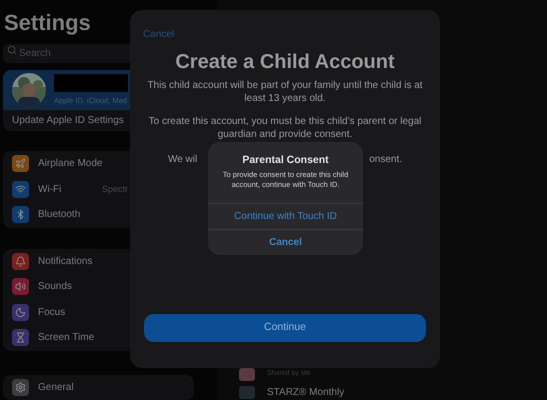 The image size is (547, 400). I want to click on setting-label: Focus, so click(65, 312).